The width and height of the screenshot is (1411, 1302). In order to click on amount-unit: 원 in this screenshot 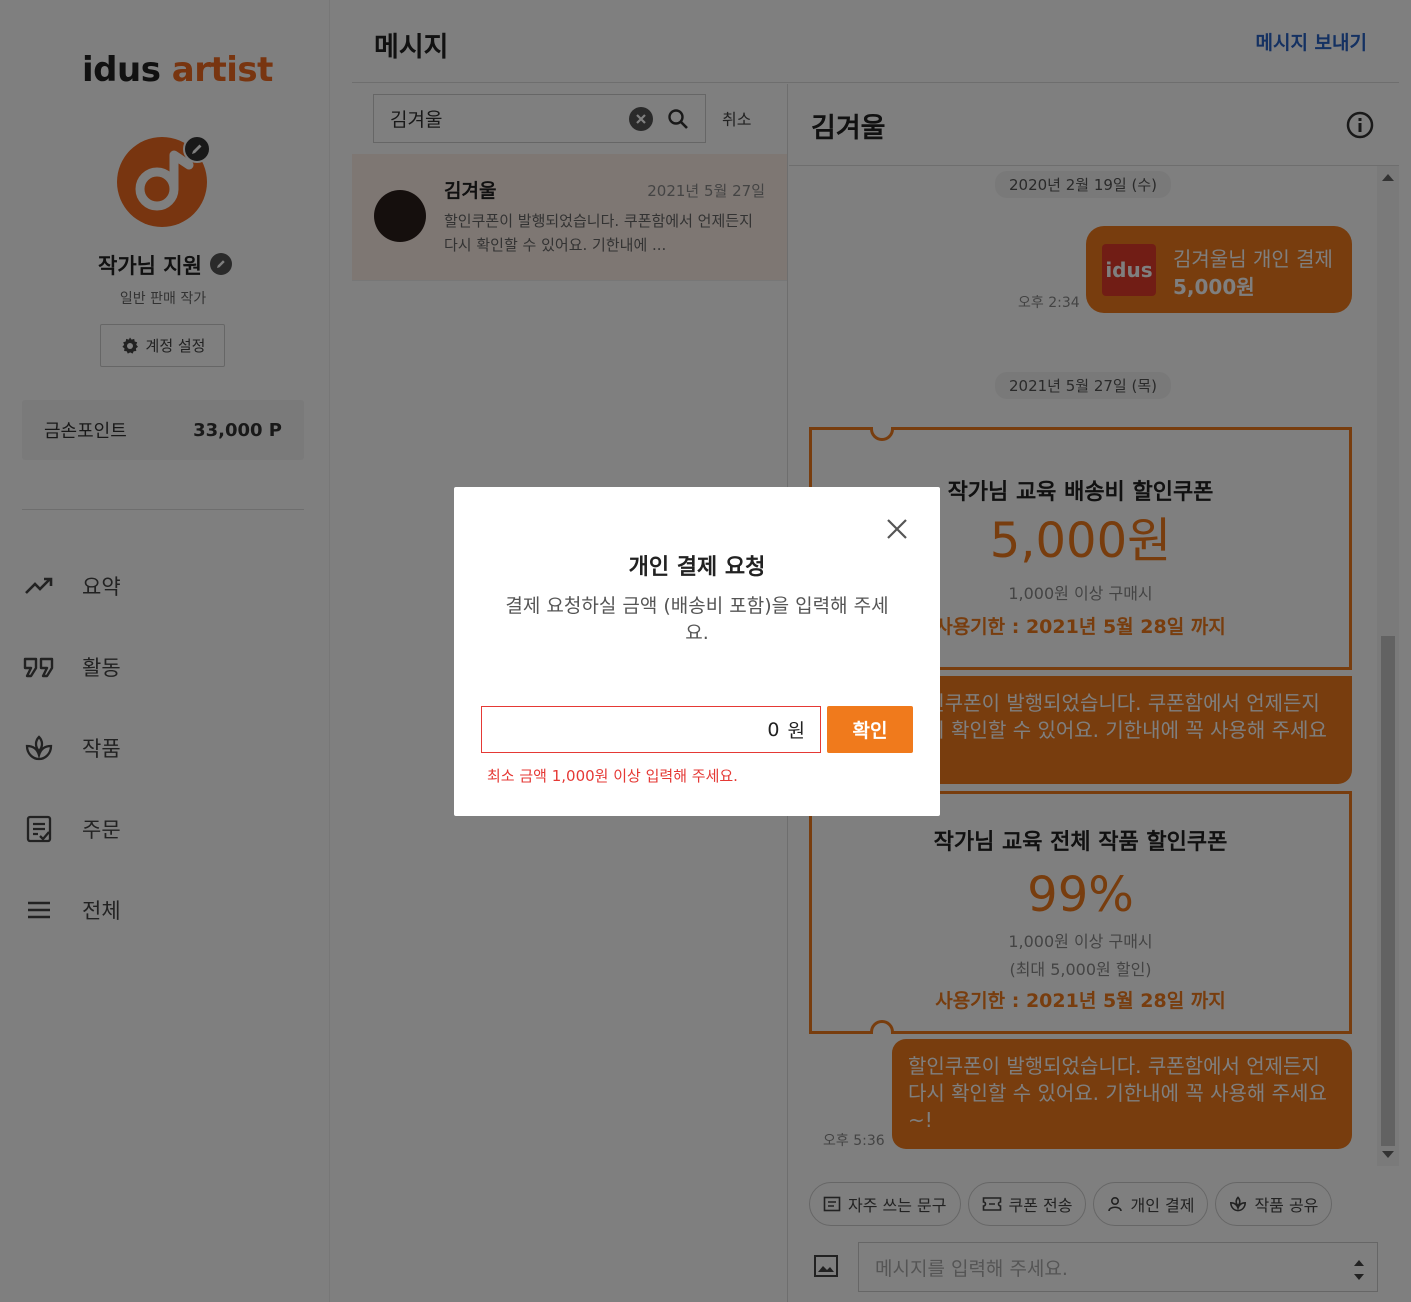, I will do `click(796, 731)`.